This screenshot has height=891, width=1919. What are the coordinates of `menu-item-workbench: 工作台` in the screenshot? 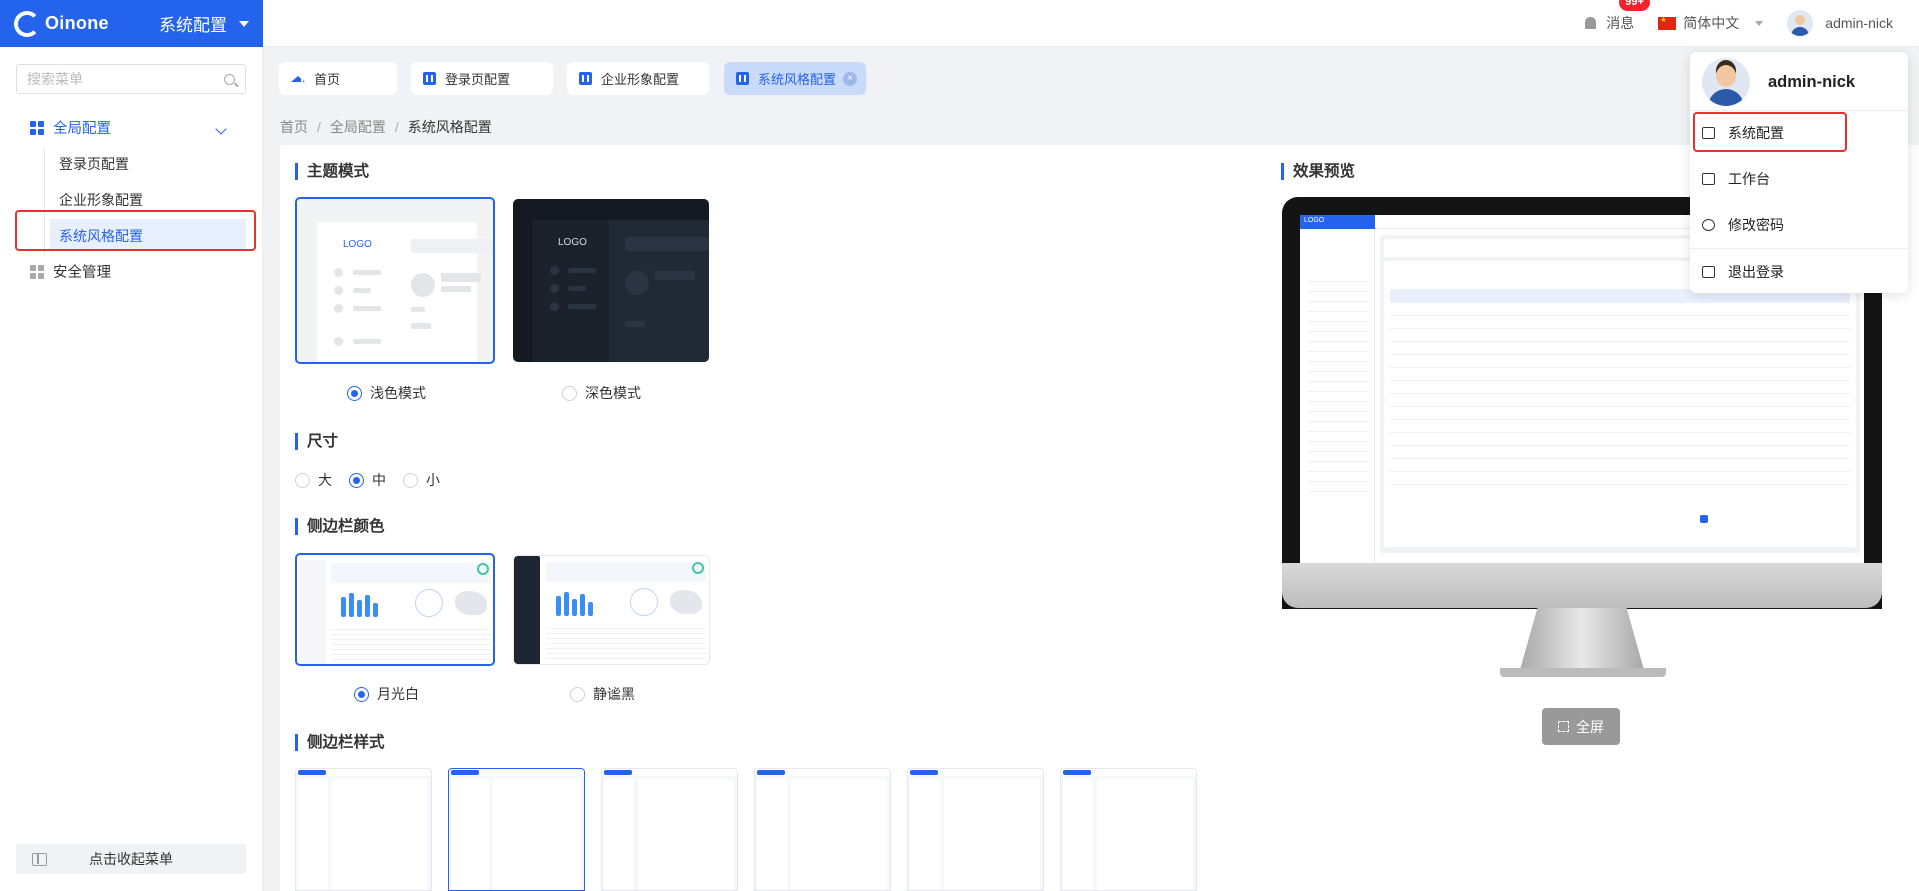 It's located at (1736, 179).